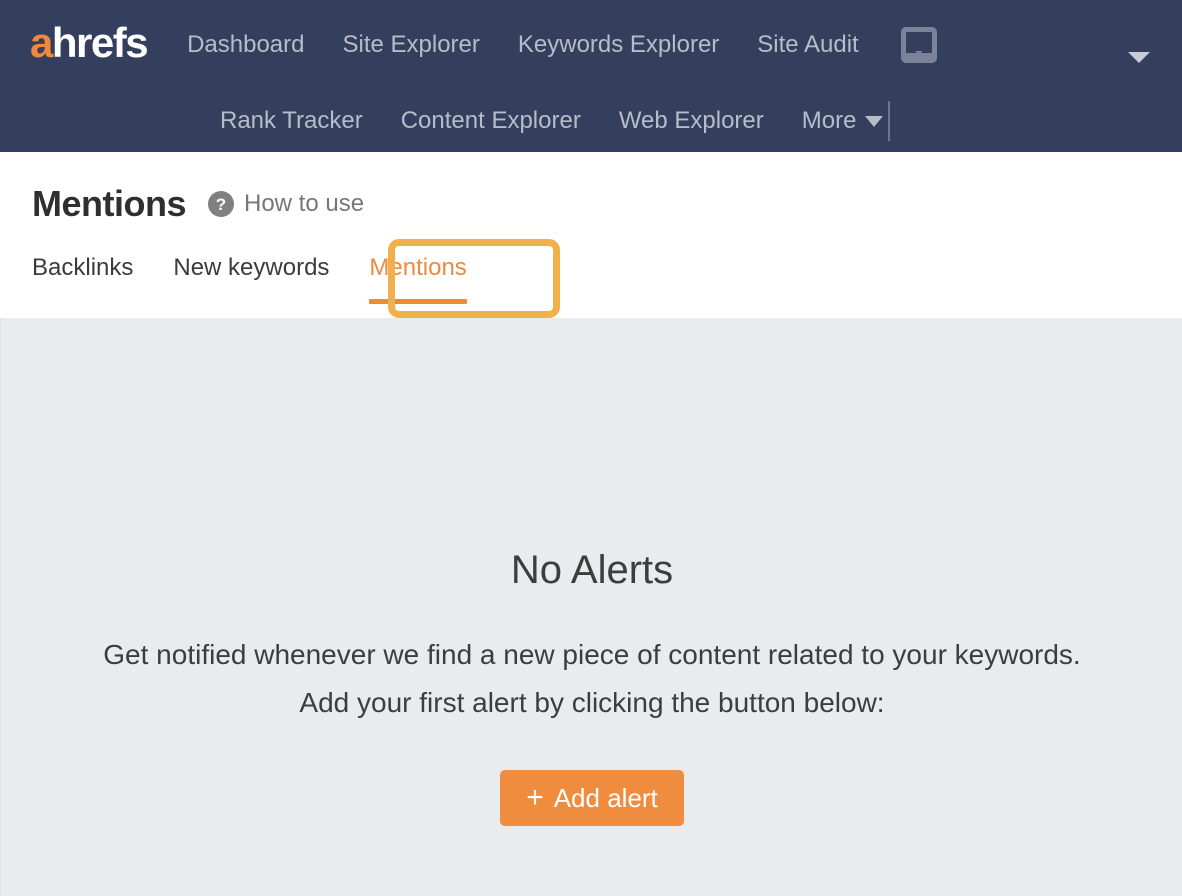 The image size is (1182, 896). Describe the element at coordinates (82, 282) in the screenshot. I see `tab-backlinks: Backlinks` at that location.